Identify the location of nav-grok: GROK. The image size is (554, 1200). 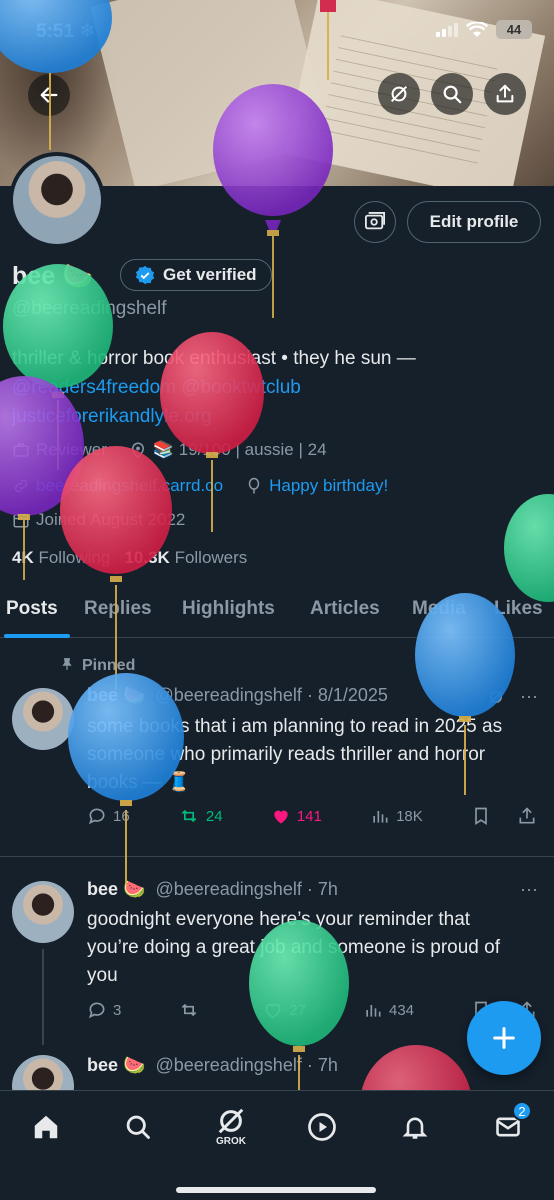
(231, 1126).